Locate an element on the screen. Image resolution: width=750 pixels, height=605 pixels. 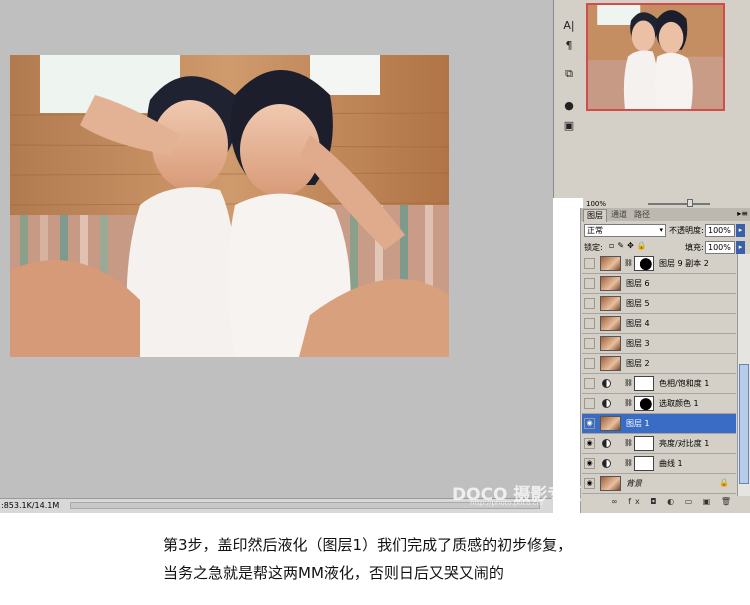
tab-channels: 通道 is located at coordinates (619, 215).